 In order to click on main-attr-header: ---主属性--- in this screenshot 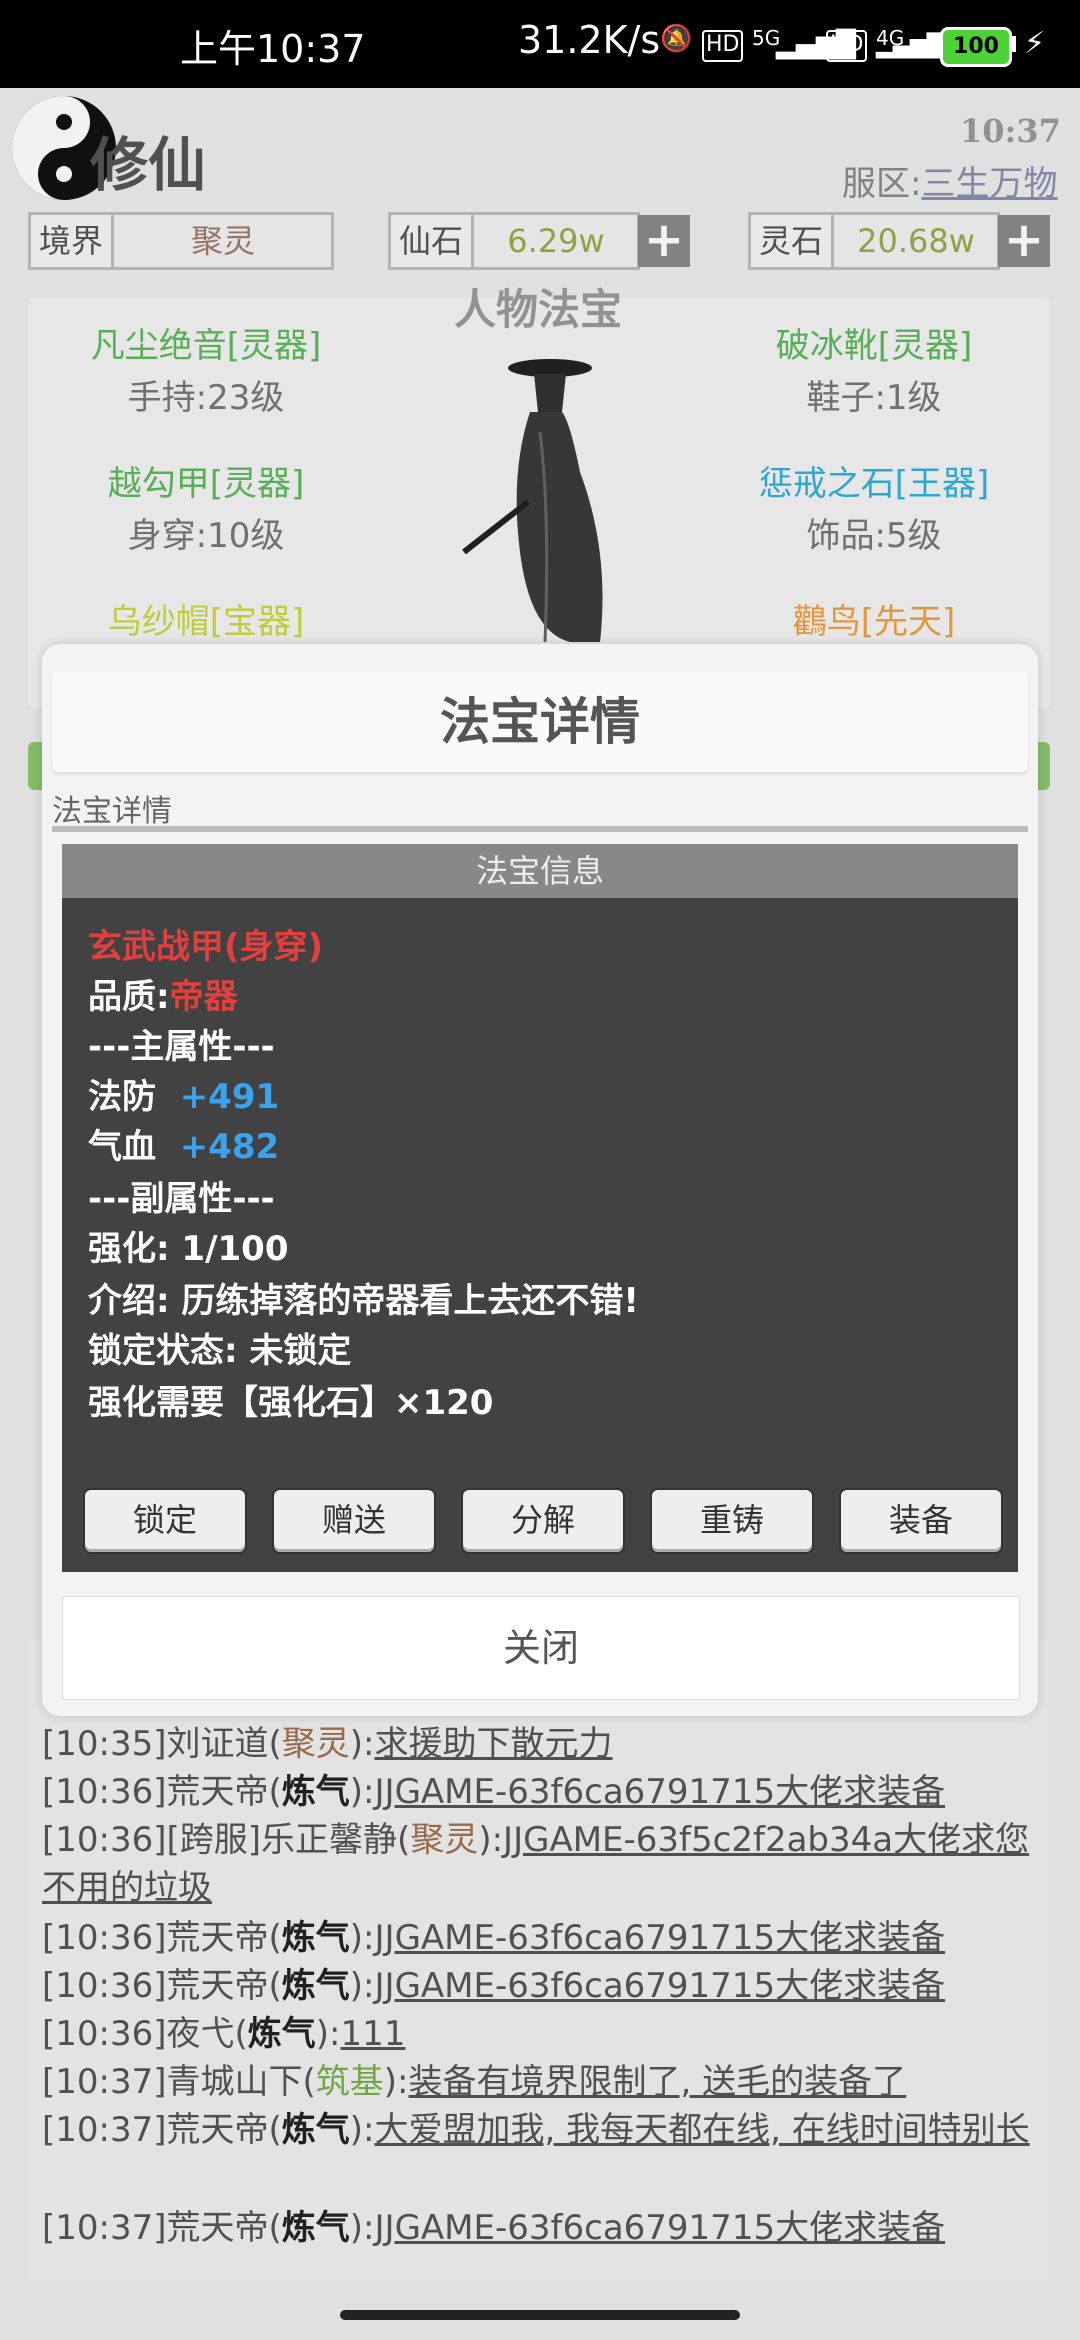, I will do `click(181, 1047)`.